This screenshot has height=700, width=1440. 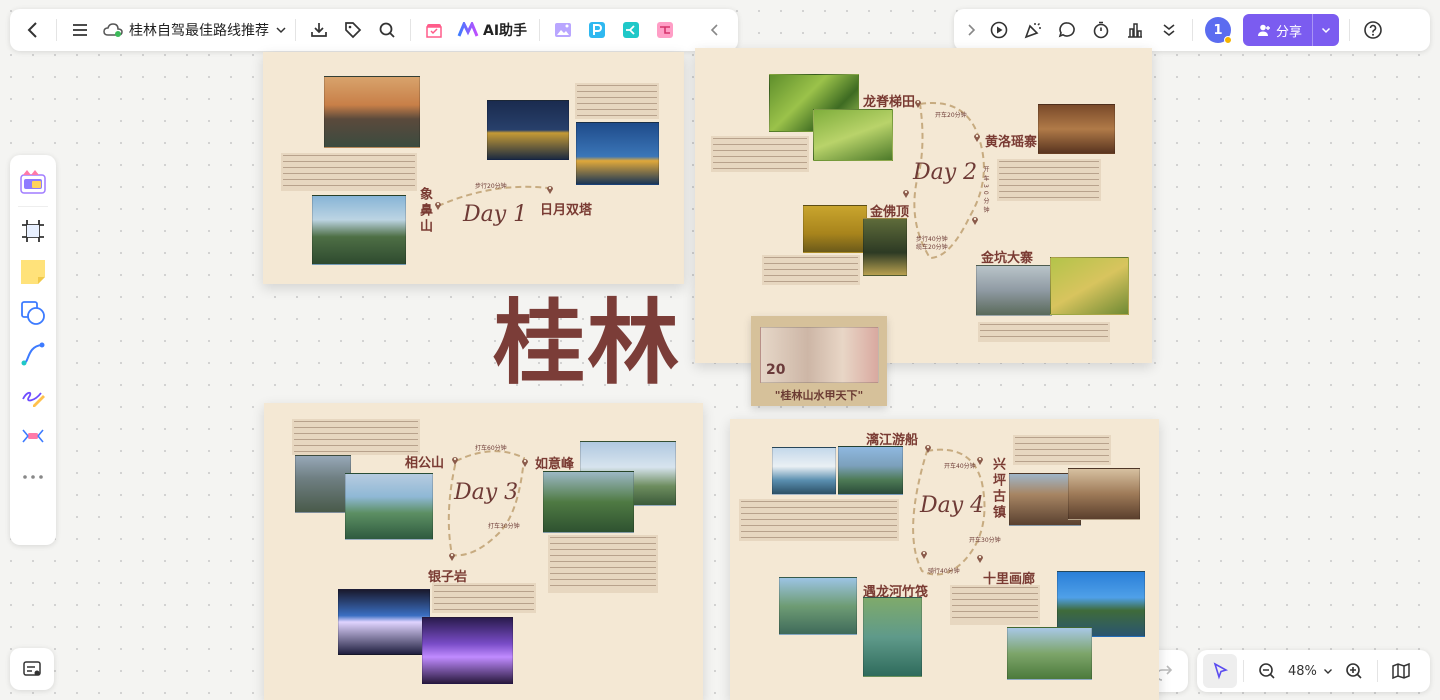 What do you see at coordinates (425, 463) in the screenshot?
I see `place-label-xianggong: 相公山` at bounding box center [425, 463].